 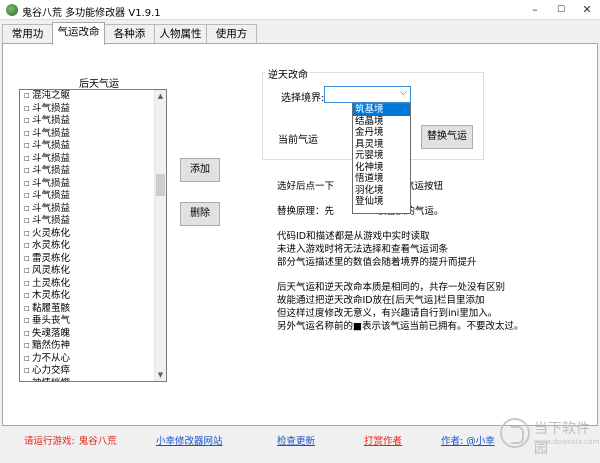 I want to click on close-button: ✕, so click(x=586, y=10).